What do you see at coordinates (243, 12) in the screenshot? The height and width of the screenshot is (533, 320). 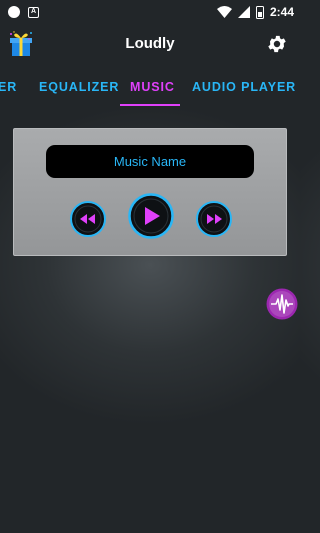 I see `cellular-signal-icon` at bounding box center [243, 12].